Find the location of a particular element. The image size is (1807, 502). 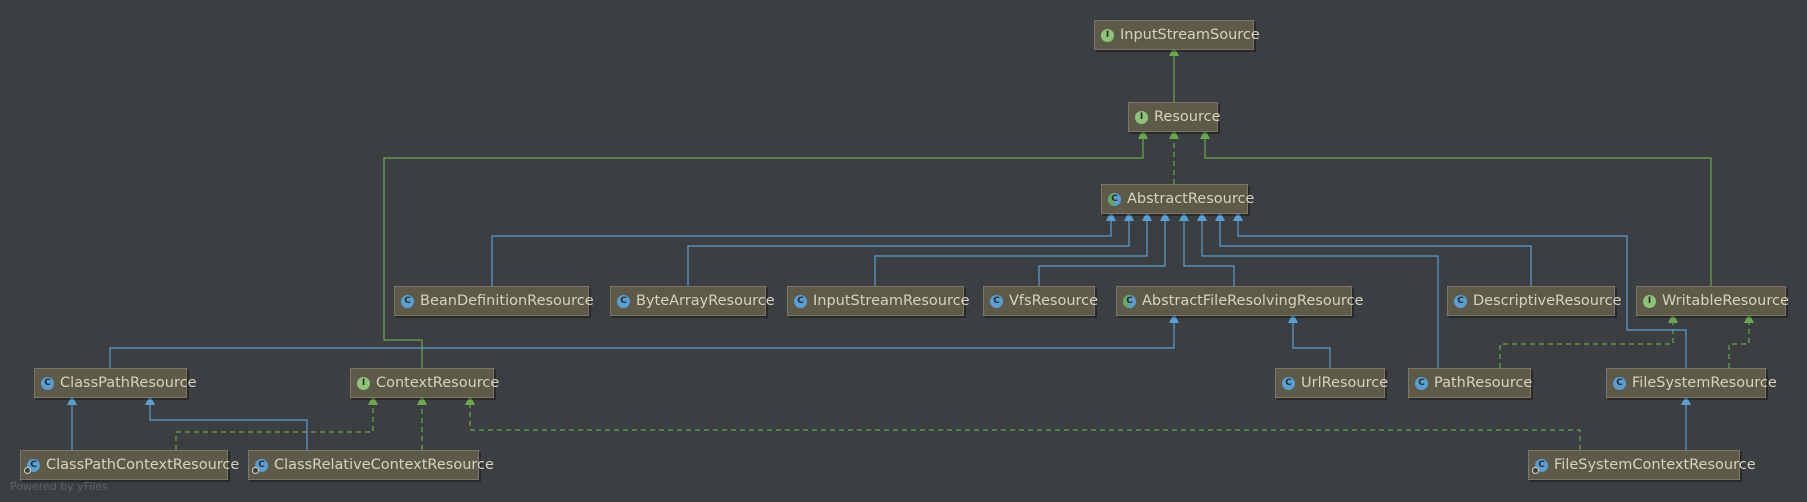

node-class-path-resource: C ClassPathResource is located at coordinates (115, 383).